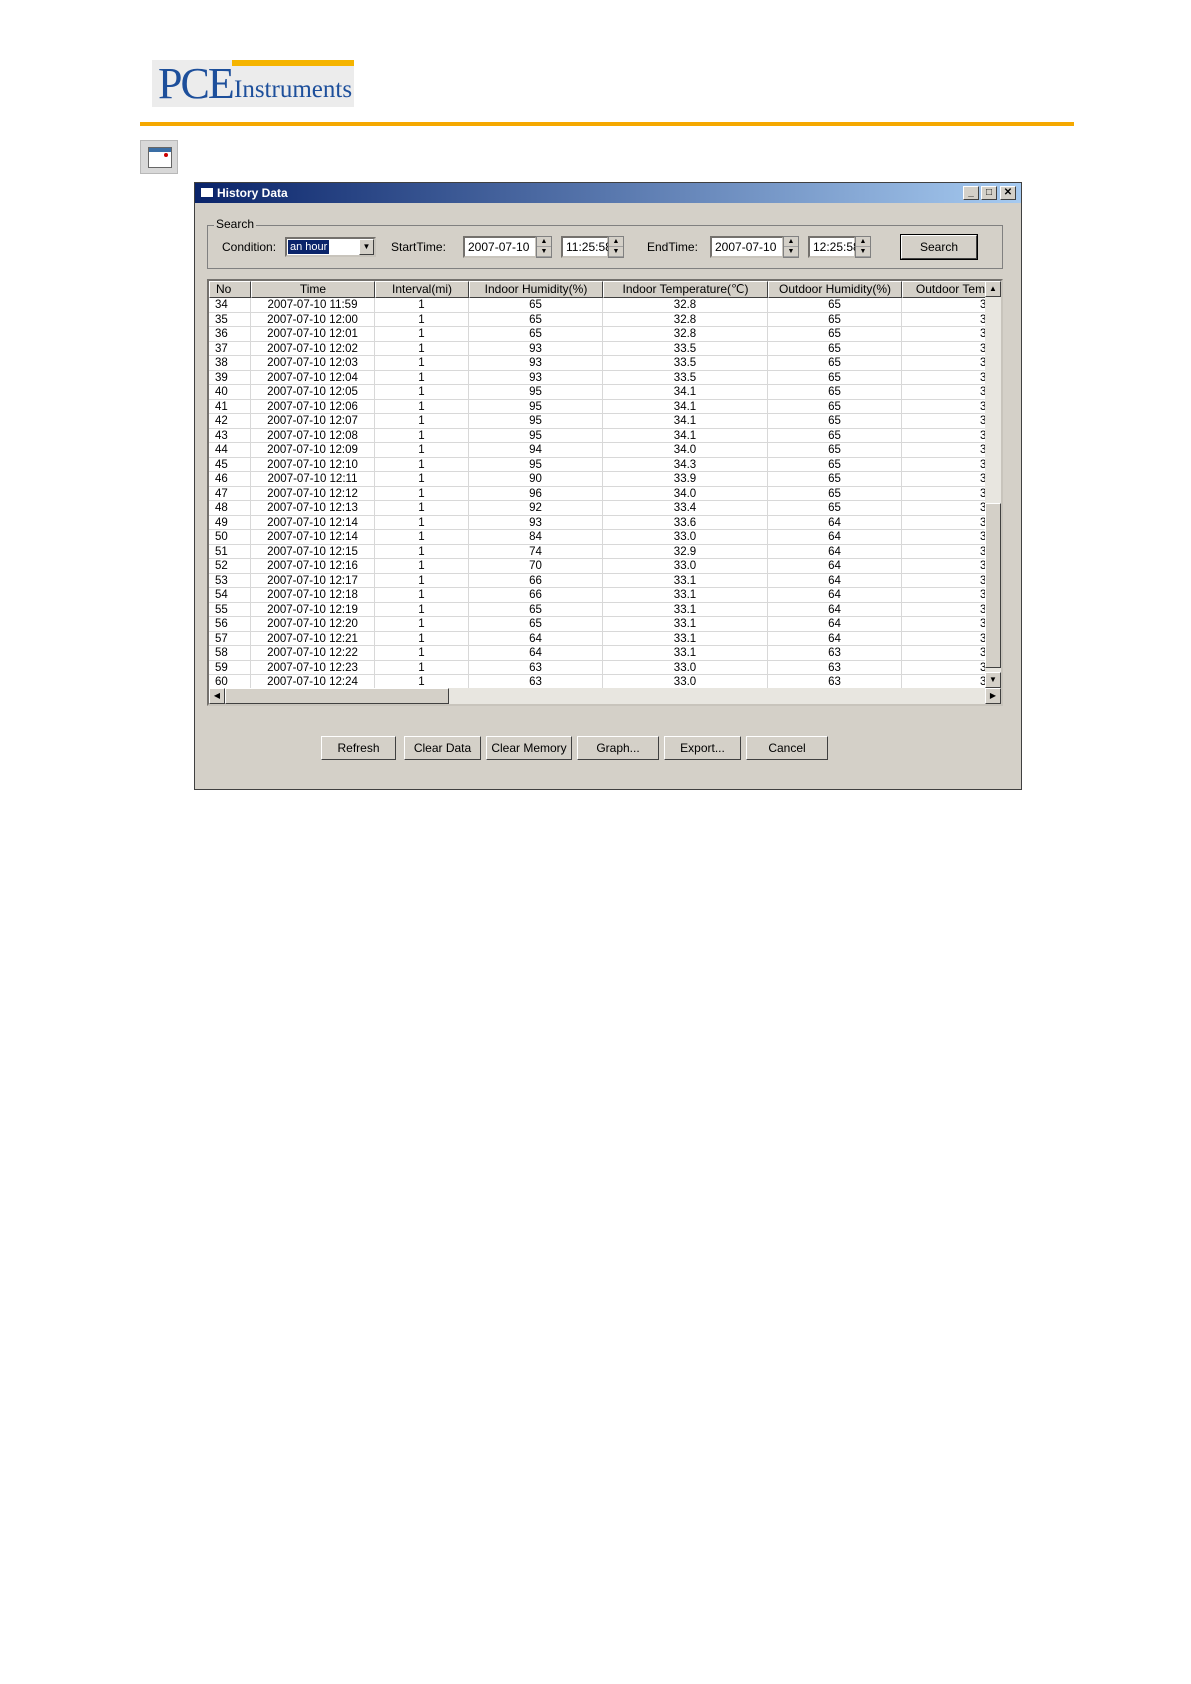 The height and width of the screenshot is (1684, 1191). I want to click on column-header-outdoor-humidity: Outdoor Humidity(%), so click(835, 289).